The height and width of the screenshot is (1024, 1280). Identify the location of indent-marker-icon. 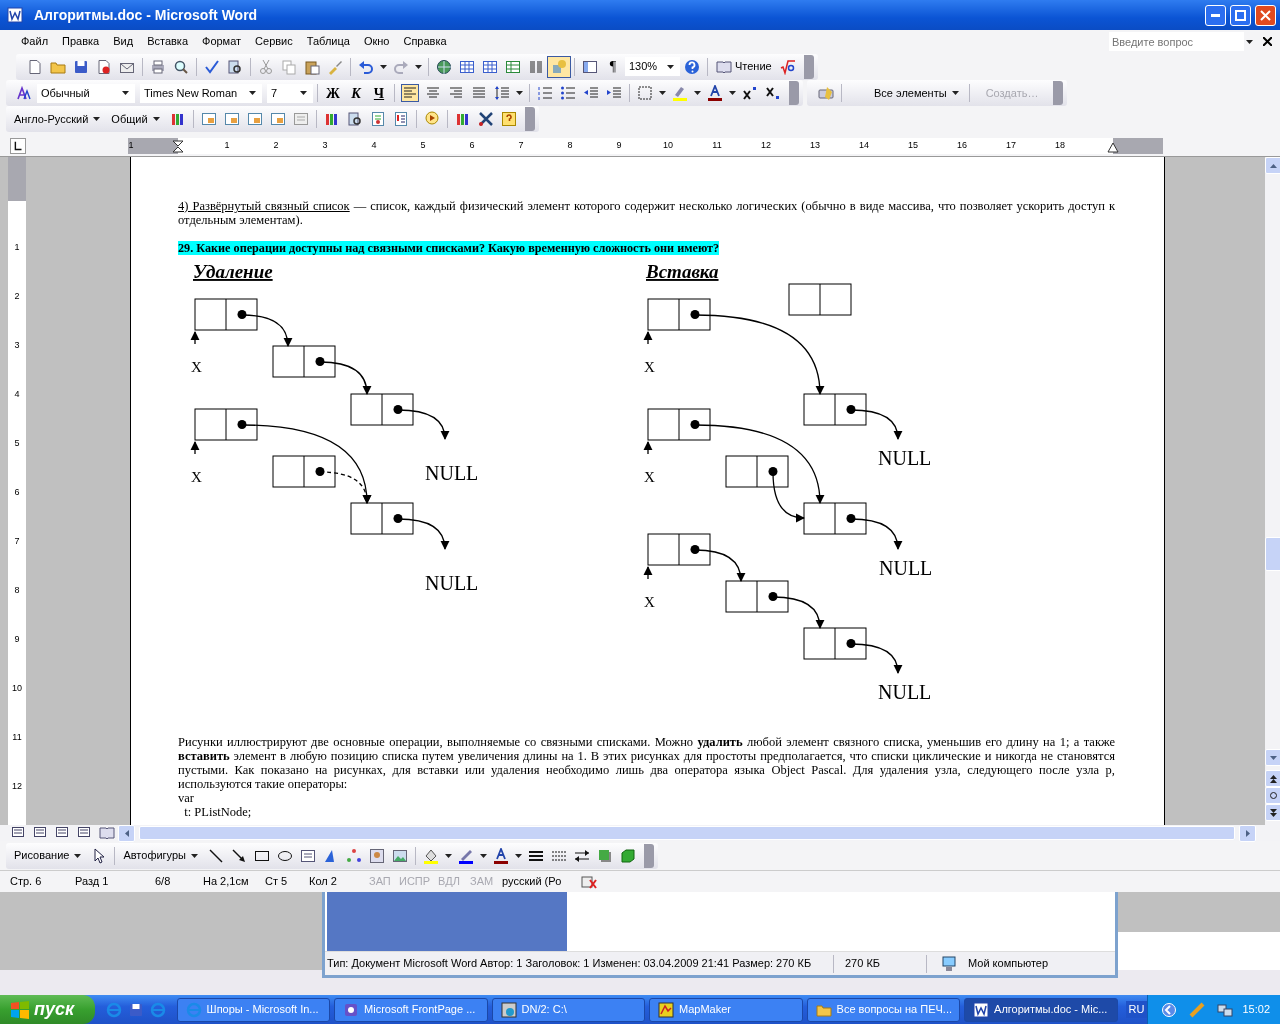
(178, 146).